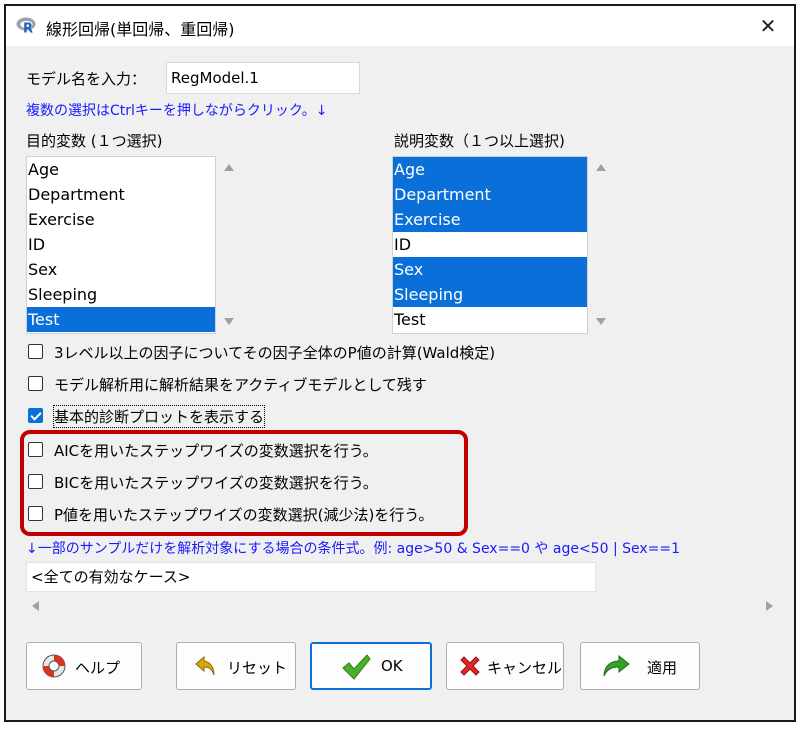  Describe the element at coordinates (205, 665) in the screenshot. I see `undo-arrow-icon` at that location.